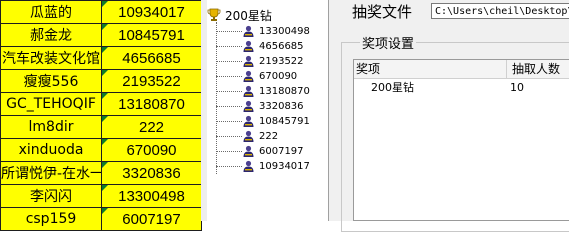 The height and width of the screenshot is (240, 569). Describe the element at coordinates (260, 106) in the screenshot. I see `tree-leaf: 3320836` at that location.